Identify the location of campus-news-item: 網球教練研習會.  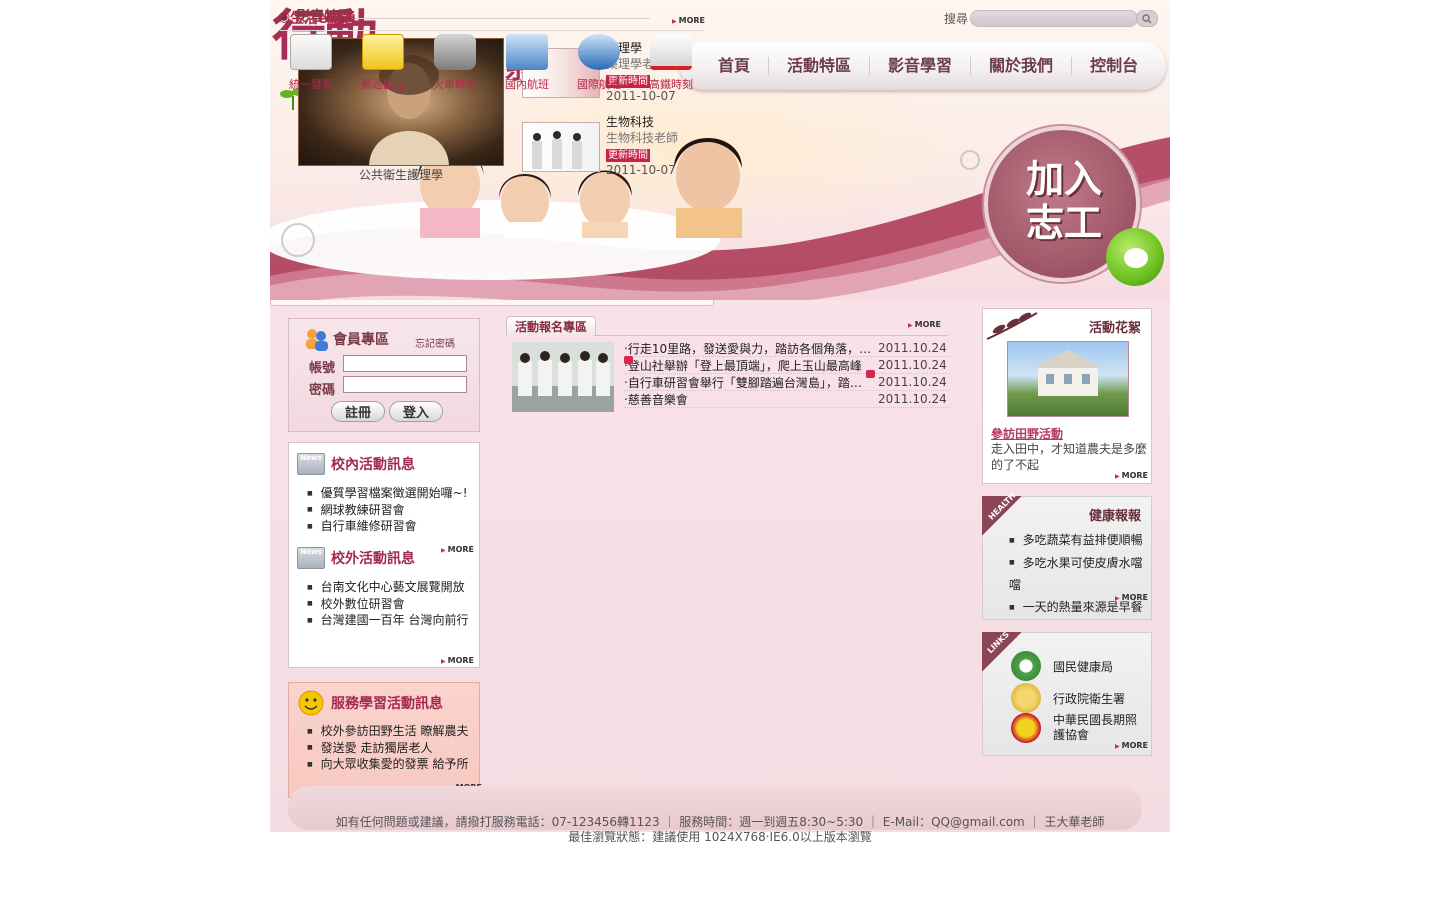
(390, 510).